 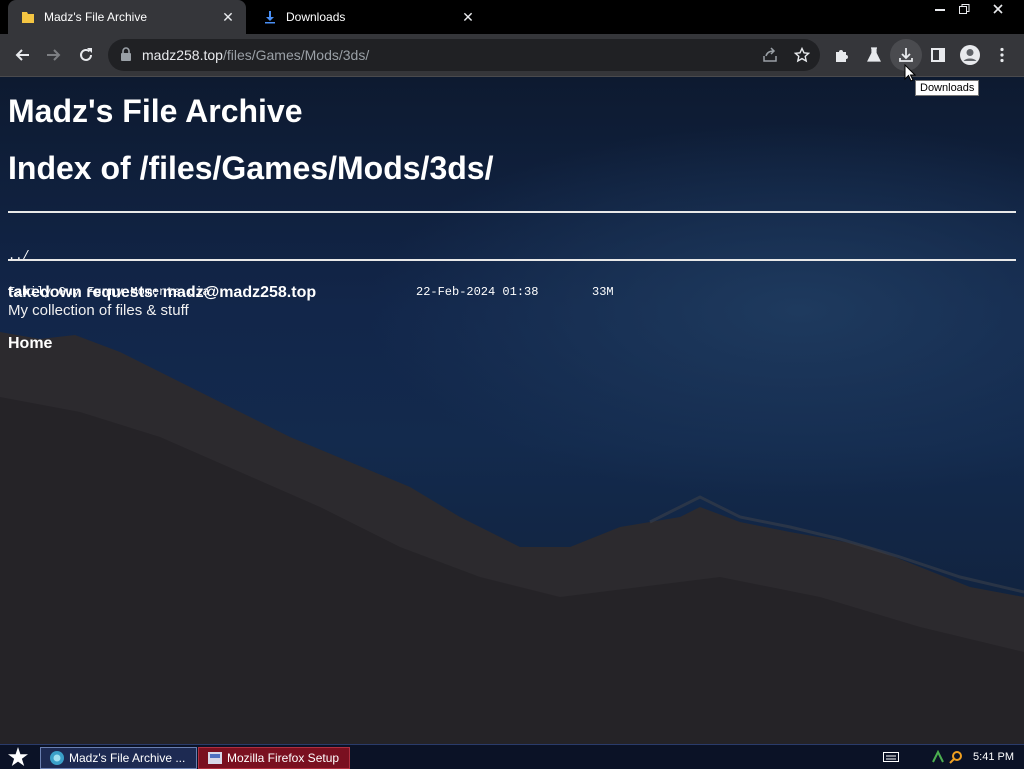 What do you see at coordinates (964, 9) in the screenshot?
I see `restore-button` at bounding box center [964, 9].